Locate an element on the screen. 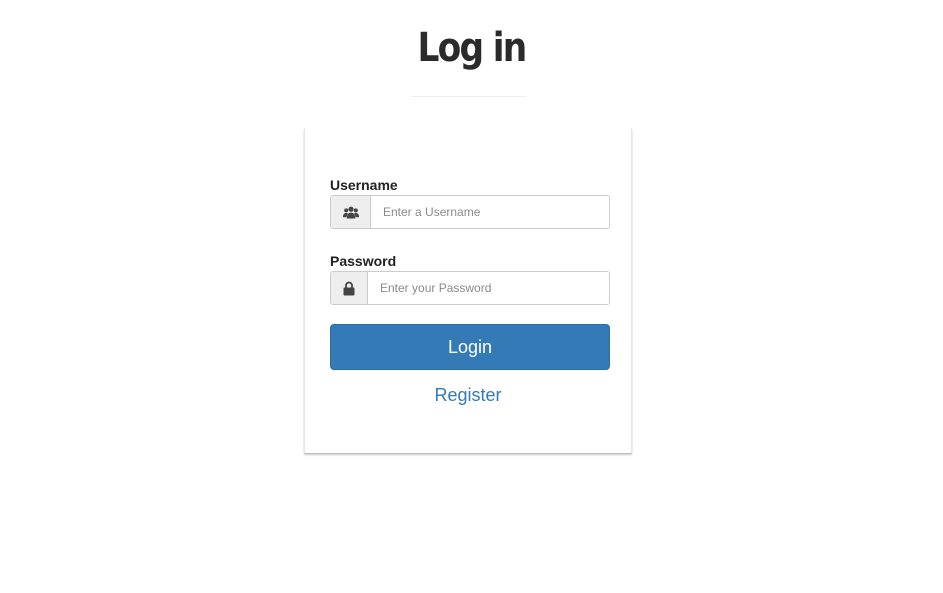 Image resolution: width=943 pixels, height=593 pixels. login-button: Login is located at coordinates (470, 347).